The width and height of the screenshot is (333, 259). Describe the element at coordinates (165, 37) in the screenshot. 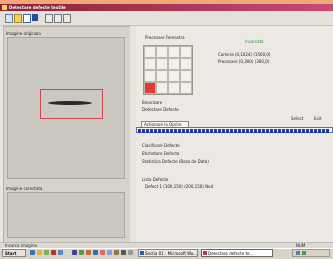

I see `processing-window-title: Procesare Fereastra` at that location.